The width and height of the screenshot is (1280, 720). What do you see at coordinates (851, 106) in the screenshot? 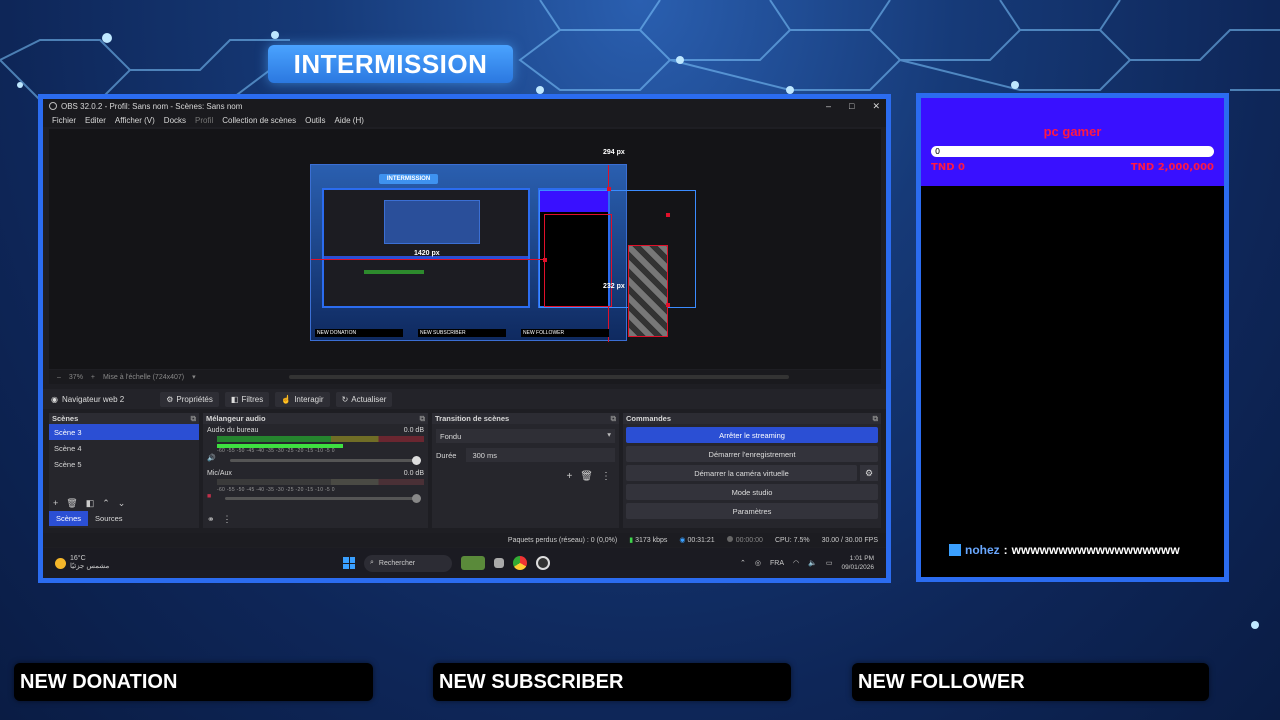
I see `maximize-icon: □` at bounding box center [851, 106].